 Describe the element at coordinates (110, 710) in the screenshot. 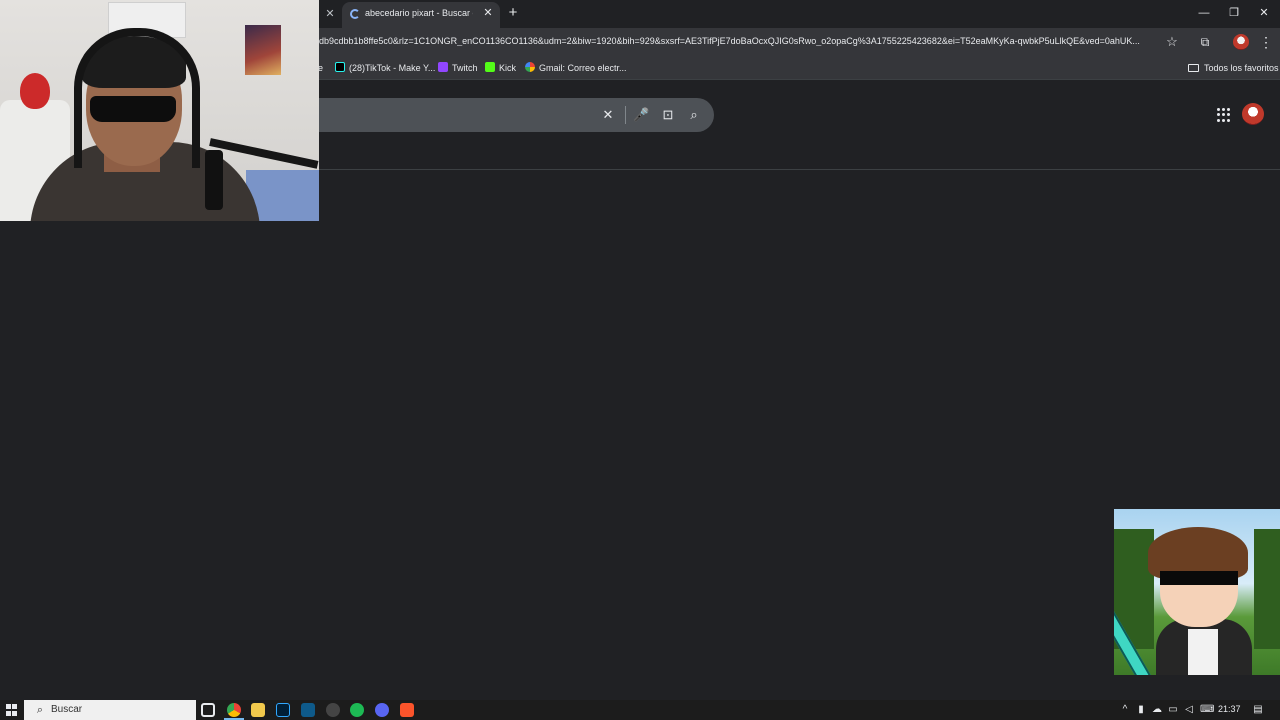

I see `taskbar-search: ⌕ Buscar` at that location.